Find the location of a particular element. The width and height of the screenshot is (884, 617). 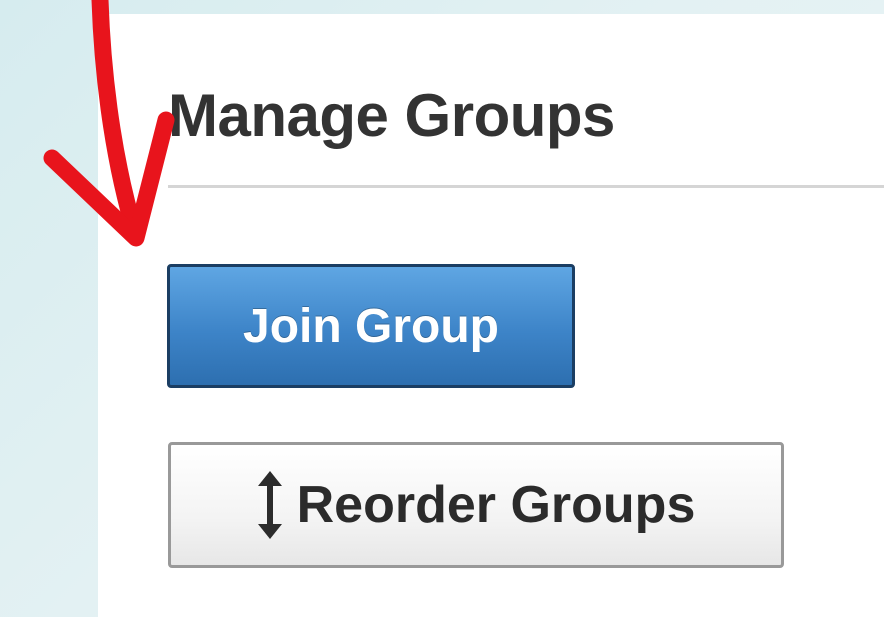

reorder-groups-label: Reorder Groups is located at coordinates (496, 505).